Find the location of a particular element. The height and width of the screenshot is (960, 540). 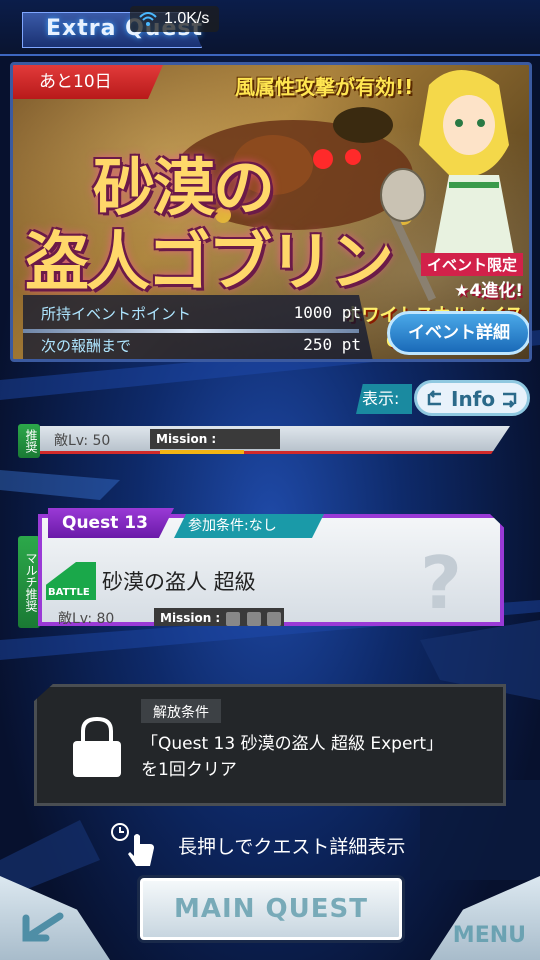

tap-hold-icon is located at coordinates (132, 844).